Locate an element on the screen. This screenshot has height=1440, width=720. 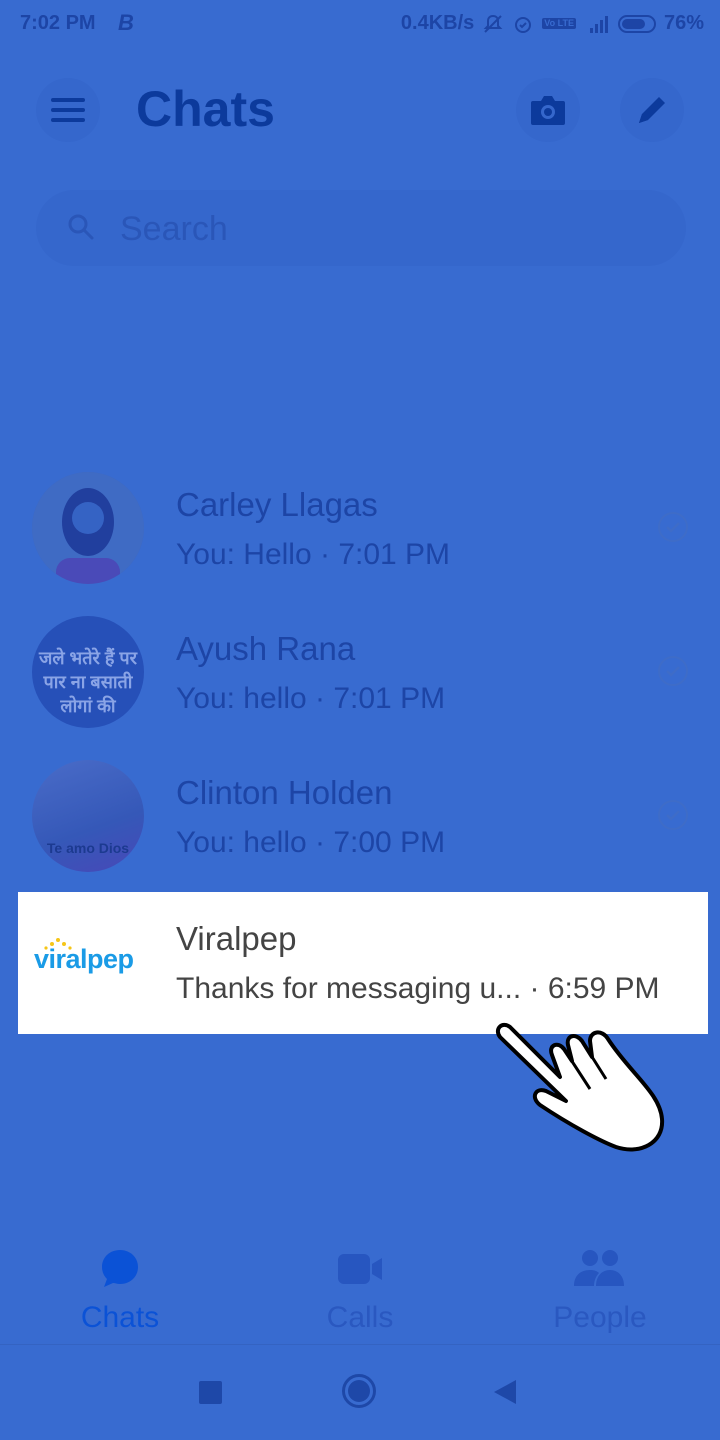
hamburger-icon is located at coordinates (68, 110).